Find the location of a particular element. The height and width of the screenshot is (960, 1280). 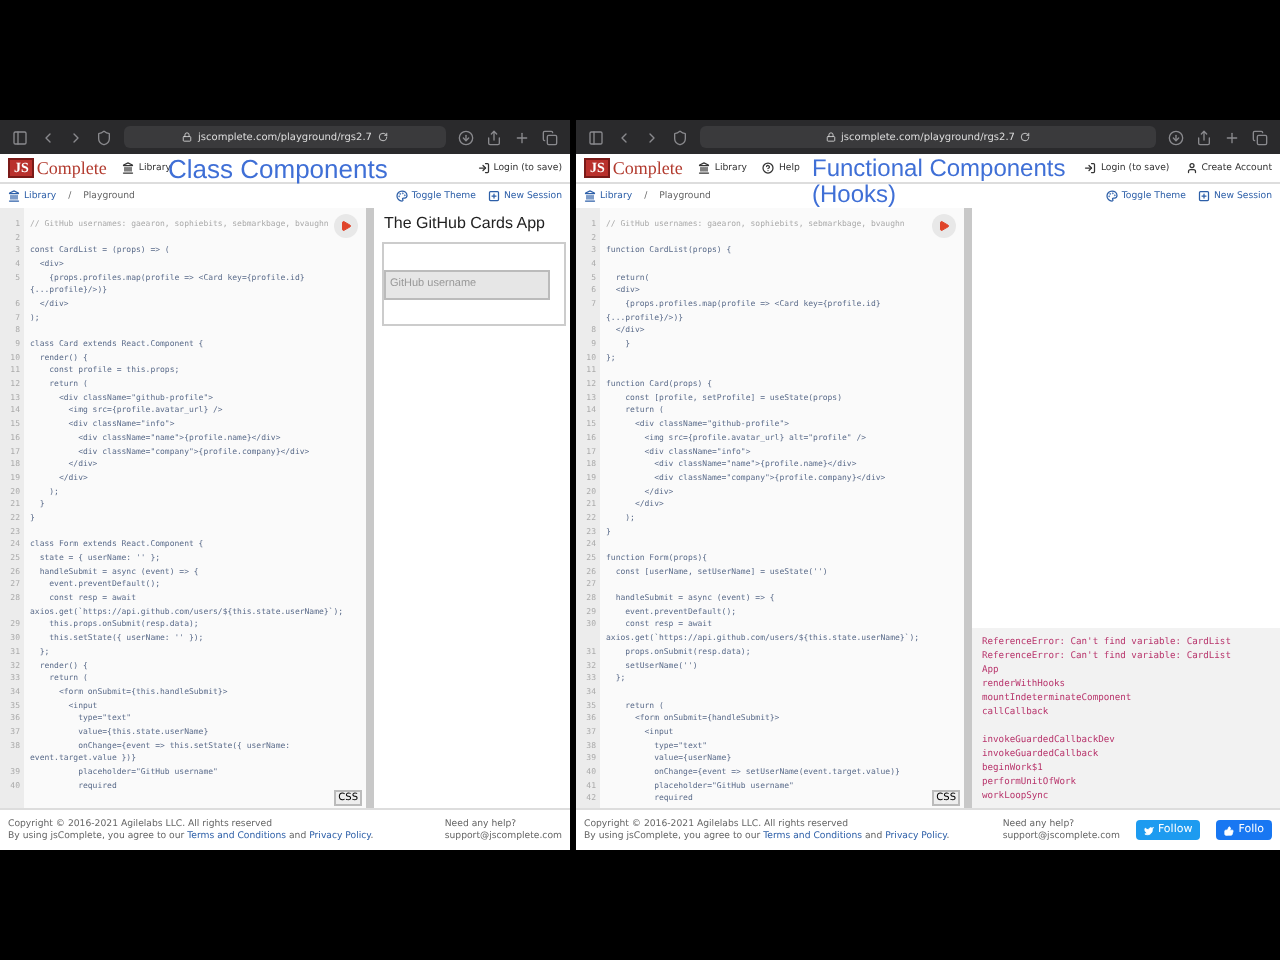

bird-icon is located at coordinates (1148, 830).